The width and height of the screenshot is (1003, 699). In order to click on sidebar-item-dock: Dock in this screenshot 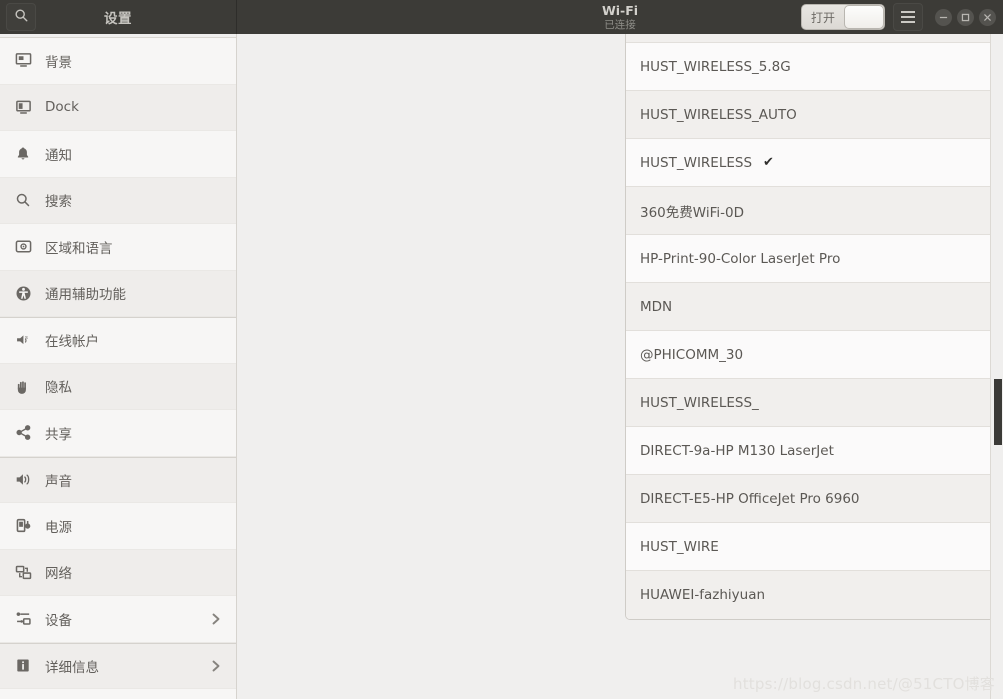, I will do `click(118, 107)`.